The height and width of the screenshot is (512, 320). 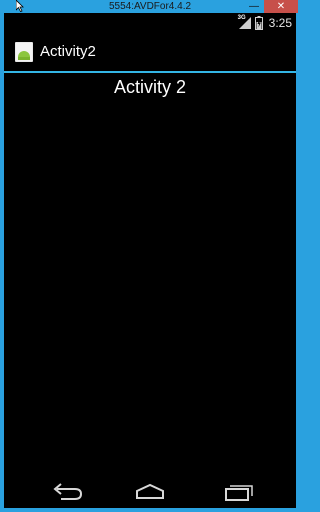 What do you see at coordinates (68, 51) in the screenshot?
I see `action-bar-title: Activity2` at bounding box center [68, 51].